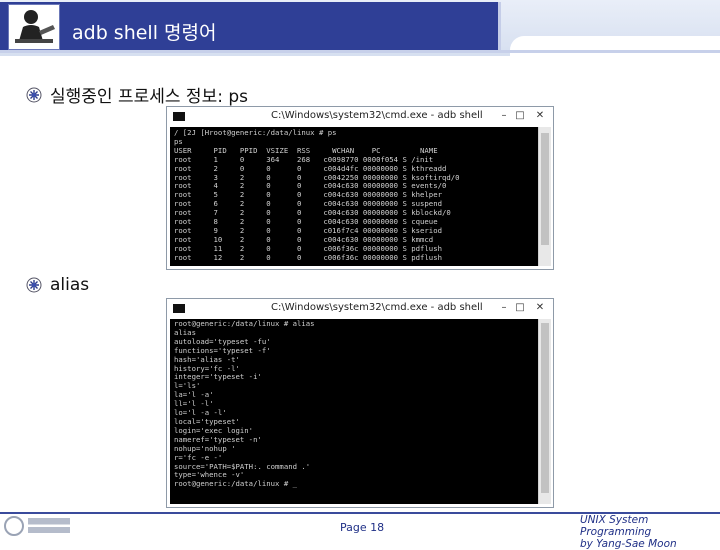 This screenshot has width=720, height=550. What do you see at coordinates (187, 386) in the screenshot?
I see `console-line: l='ls'` at bounding box center [187, 386].